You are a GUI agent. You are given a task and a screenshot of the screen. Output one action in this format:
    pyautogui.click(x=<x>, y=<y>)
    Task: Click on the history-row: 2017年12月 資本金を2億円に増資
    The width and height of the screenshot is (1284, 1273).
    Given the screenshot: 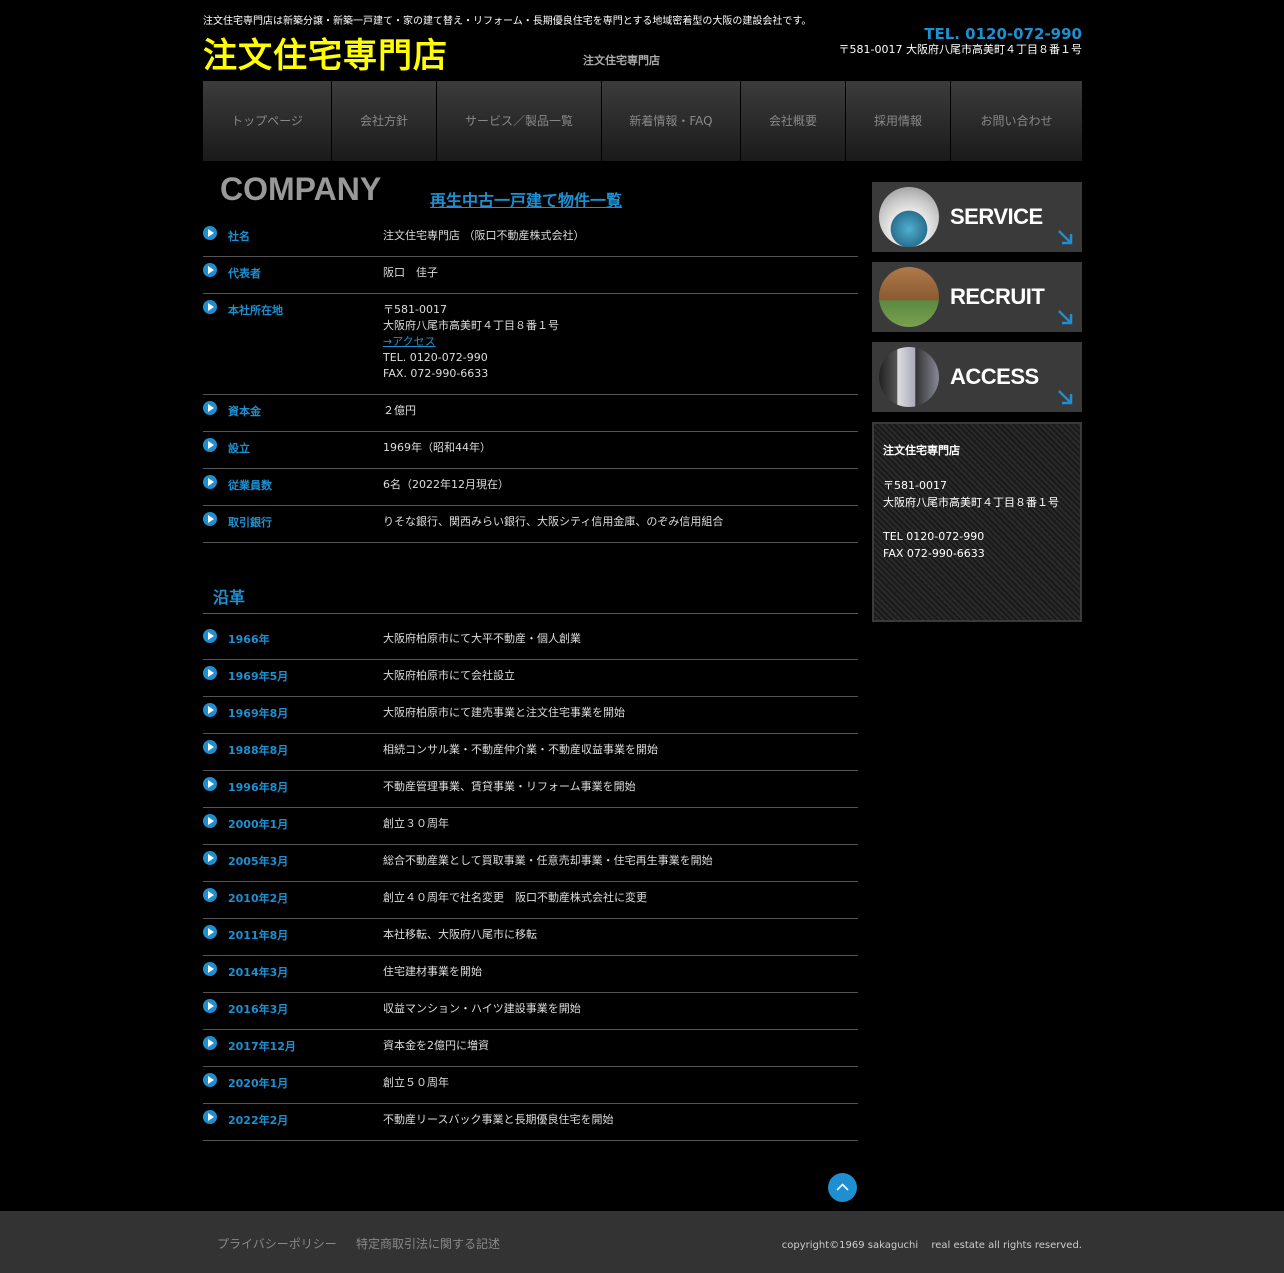 What is the action you would take?
    pyautogui.click(x=530, y=1048)
    